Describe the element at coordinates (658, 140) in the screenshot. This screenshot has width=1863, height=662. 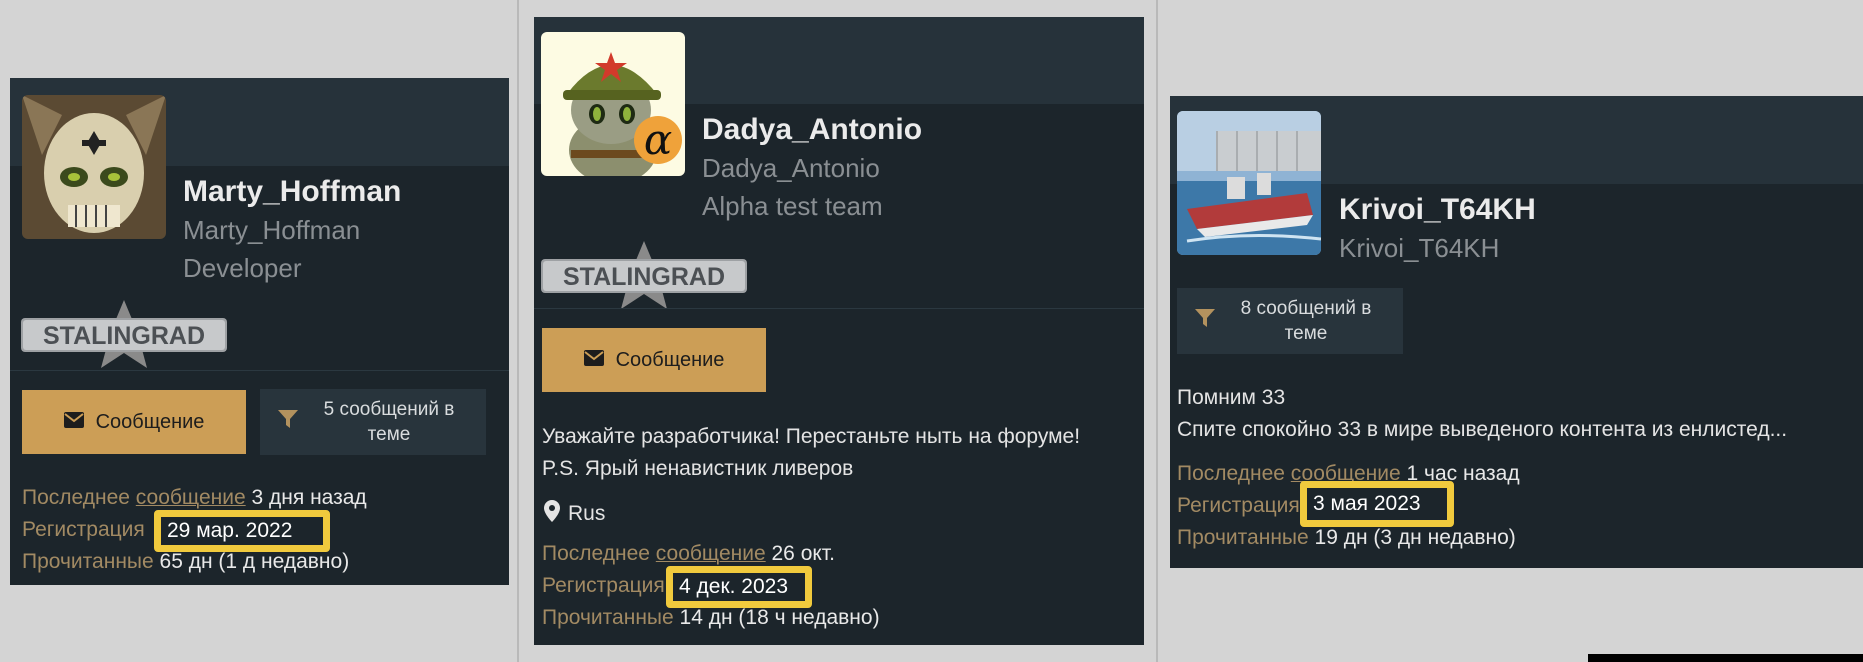
I see `alpha-badge: α` at that location.